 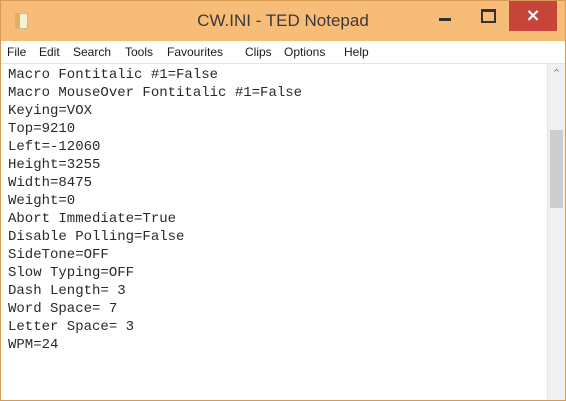 I want to click on close-icon: ×, so click(x=533, y=15).